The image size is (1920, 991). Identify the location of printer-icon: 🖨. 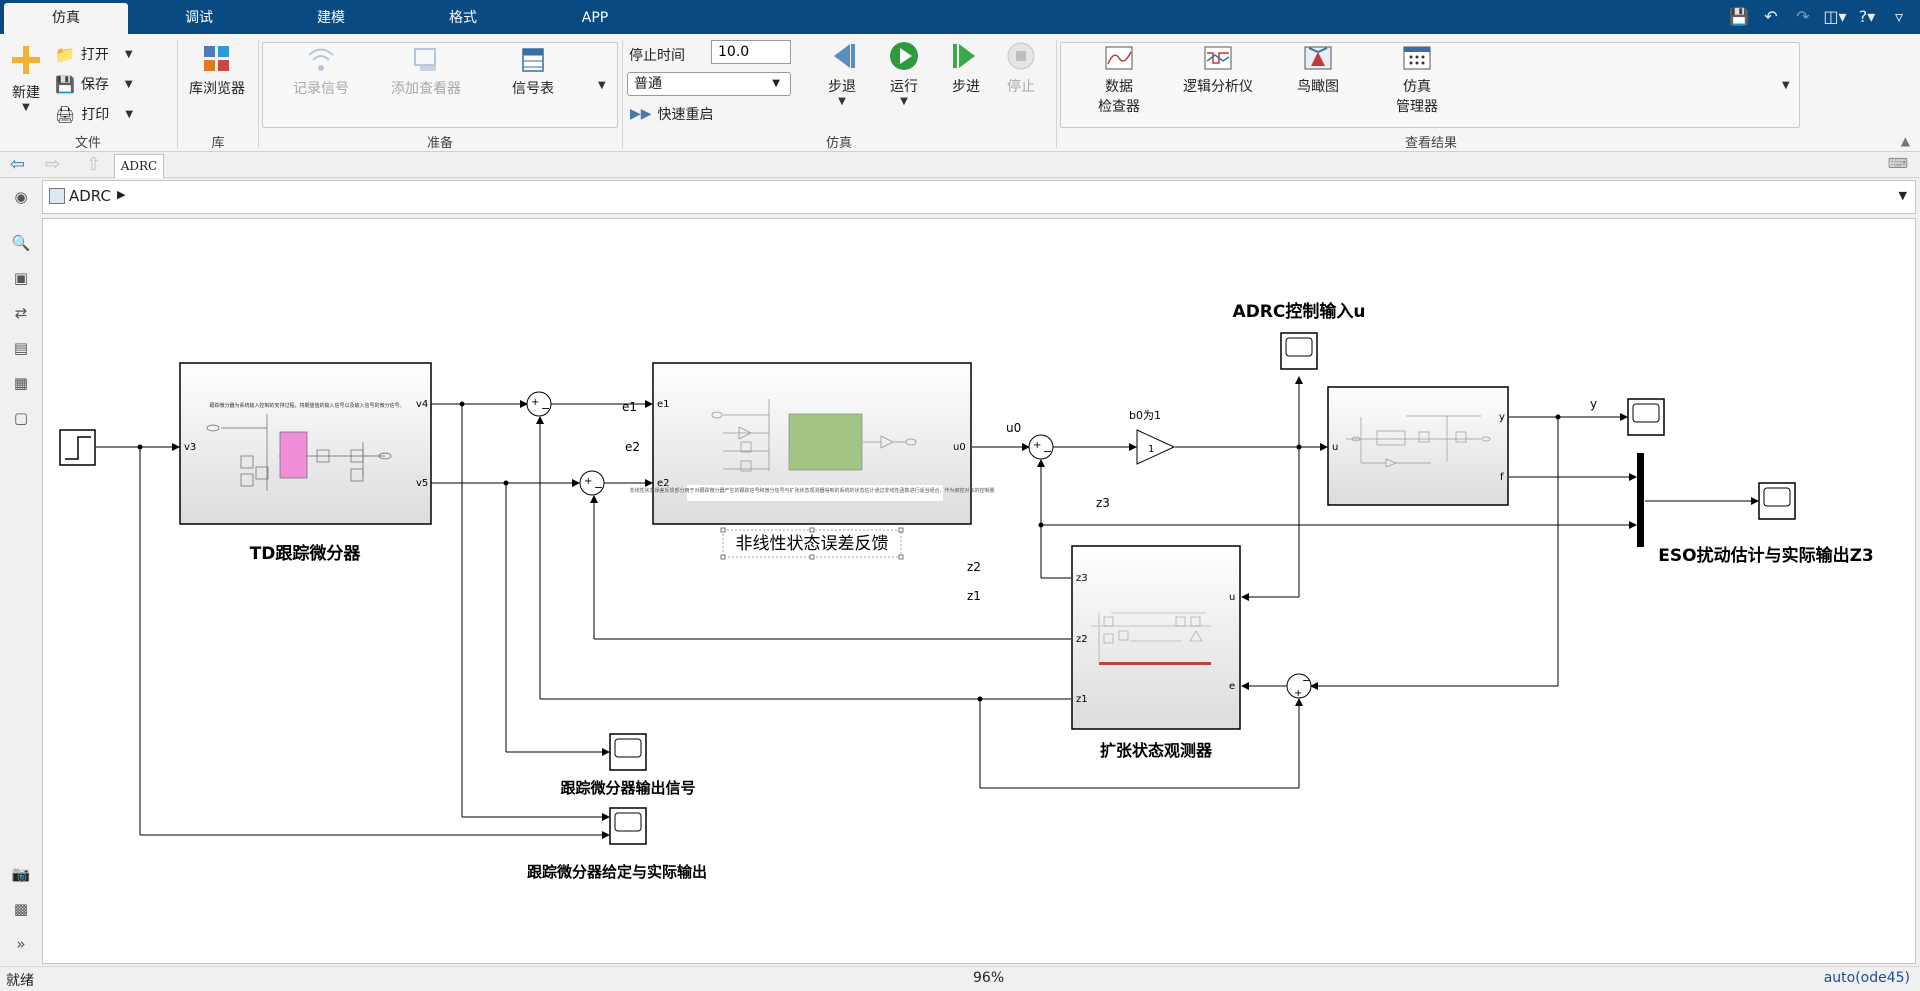
(65, 114).